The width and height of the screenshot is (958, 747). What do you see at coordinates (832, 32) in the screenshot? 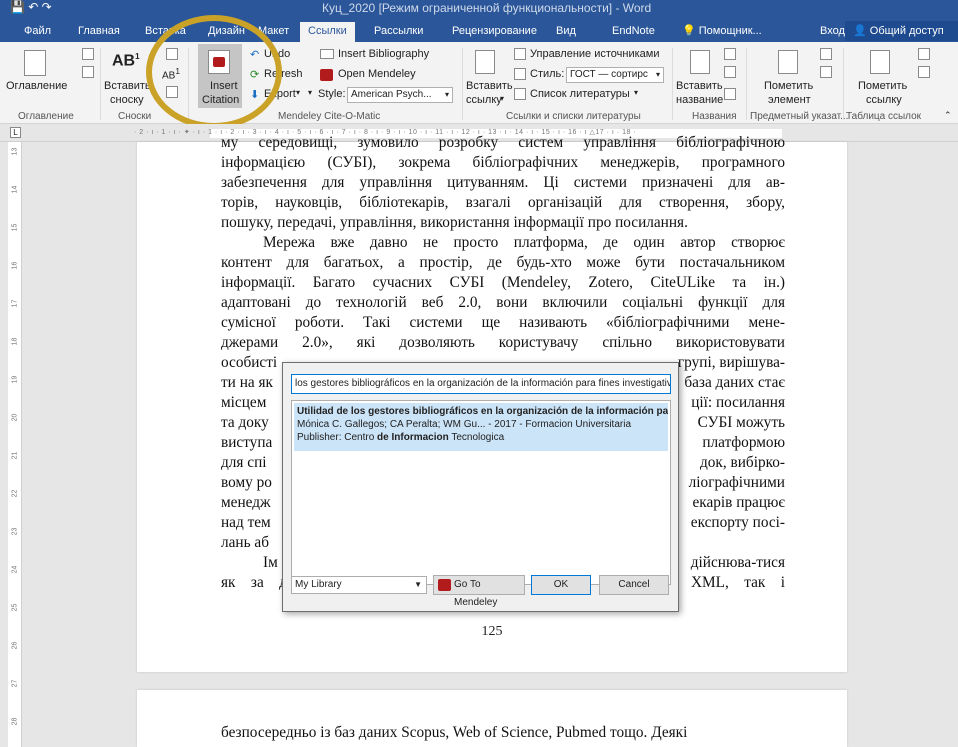
I see `sign-in-link: Вход` at bounding box center [832, 32].